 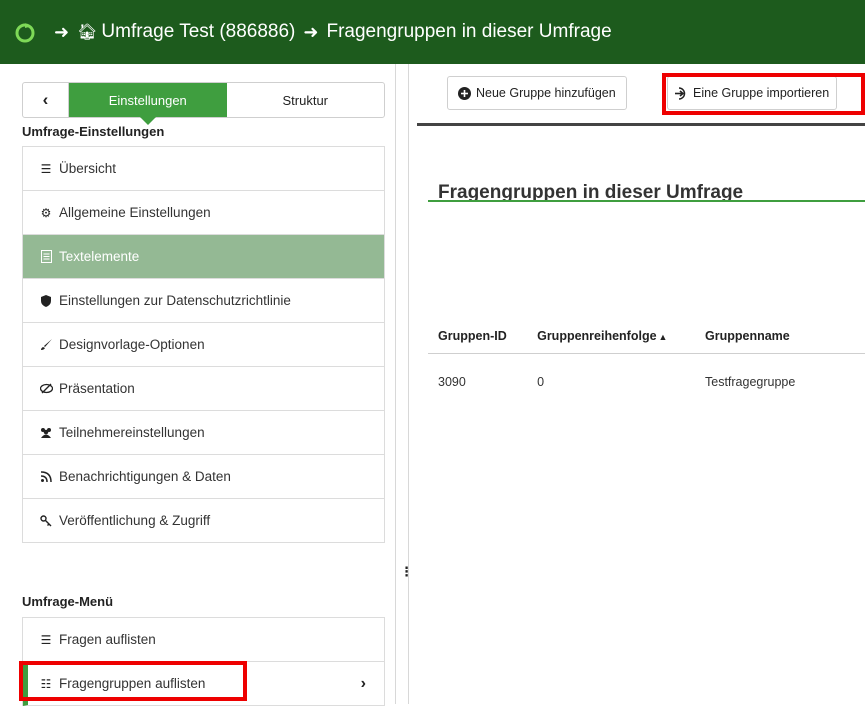 I want to click on sidebar-item-label: Präsentation, so click(x=97, y=388).